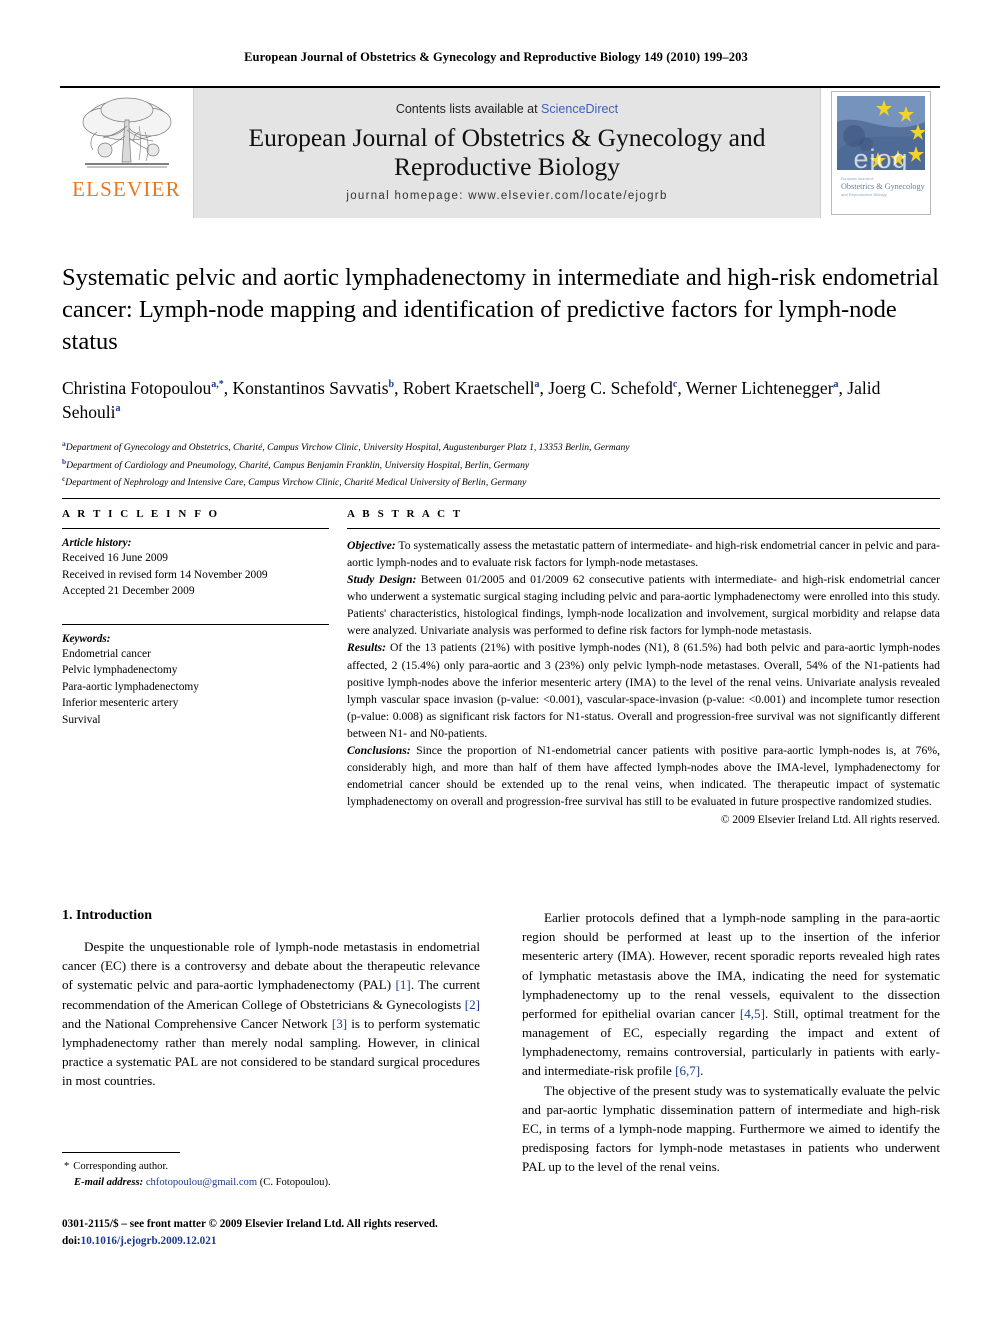 The image size is (992, 1323). I want to click on citation-link: [3], so click(339, 1023).